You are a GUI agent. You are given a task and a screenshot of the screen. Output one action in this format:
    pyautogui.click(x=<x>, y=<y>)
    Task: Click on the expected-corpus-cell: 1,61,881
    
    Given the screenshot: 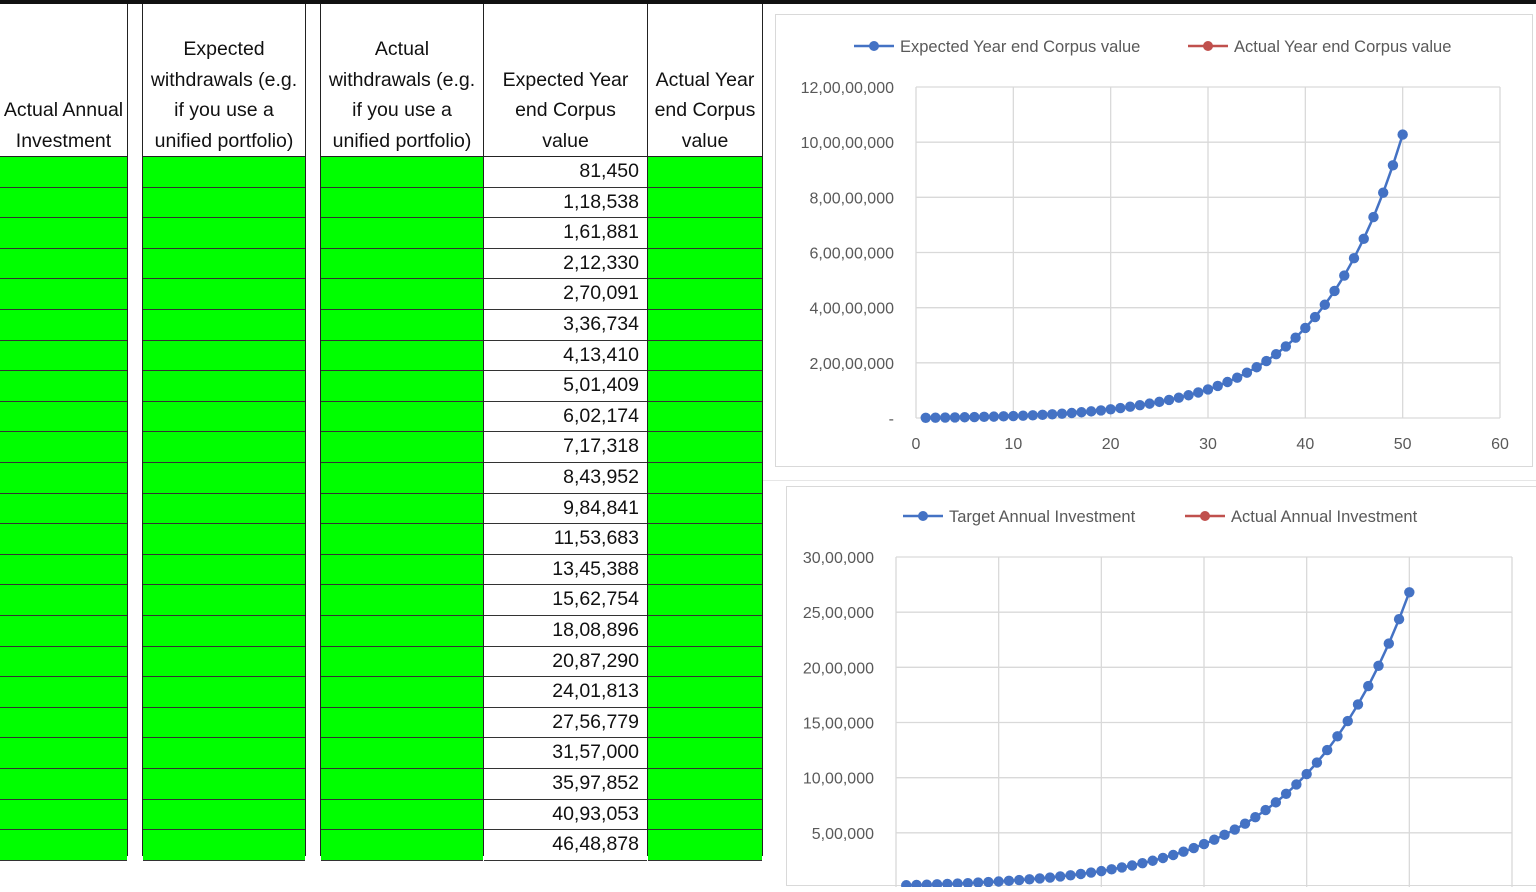 What is the action you would take?
    pyautogui.click(x=565, y=233)
    